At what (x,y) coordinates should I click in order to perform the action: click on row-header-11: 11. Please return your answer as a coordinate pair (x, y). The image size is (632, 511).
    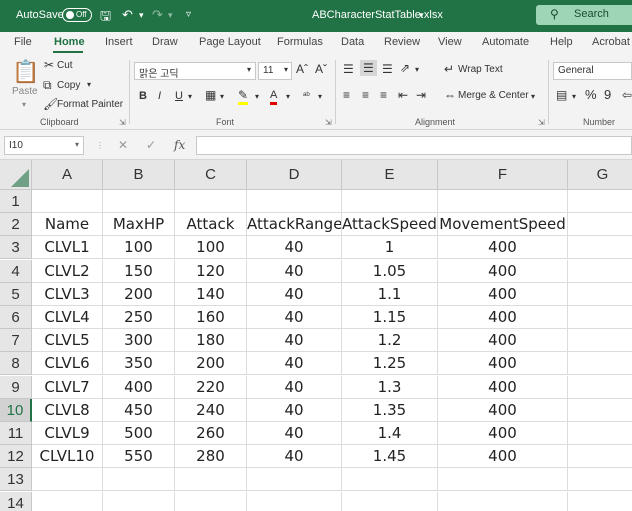
    Looking at the image, I should click on (16, 433).